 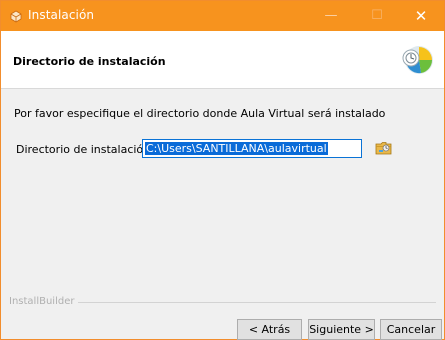 What do you see at coordinates (417, 60) in the screenshot?
I see `installbuilder-logo-icon` at bounding box center [417, 60].